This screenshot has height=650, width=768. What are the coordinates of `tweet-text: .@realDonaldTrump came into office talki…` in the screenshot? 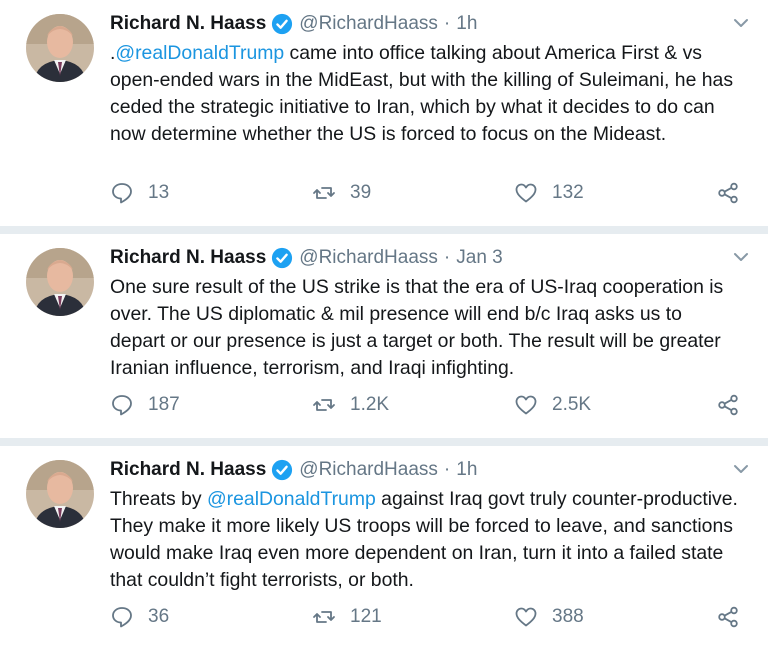 It's located at (425, 94).